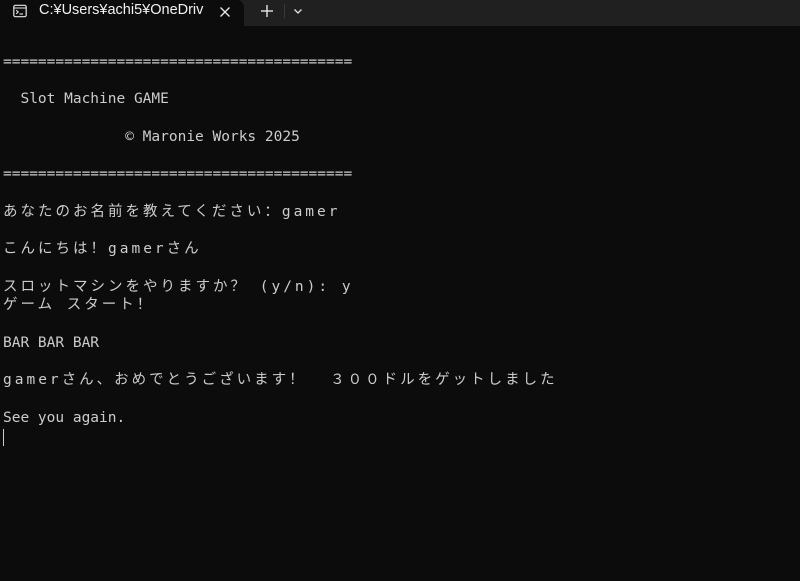 This screenshot has height=581, width=800. Describe the element at coordinates (298, 11) in the screenshot. I see `chevron-down-icon` at that location.